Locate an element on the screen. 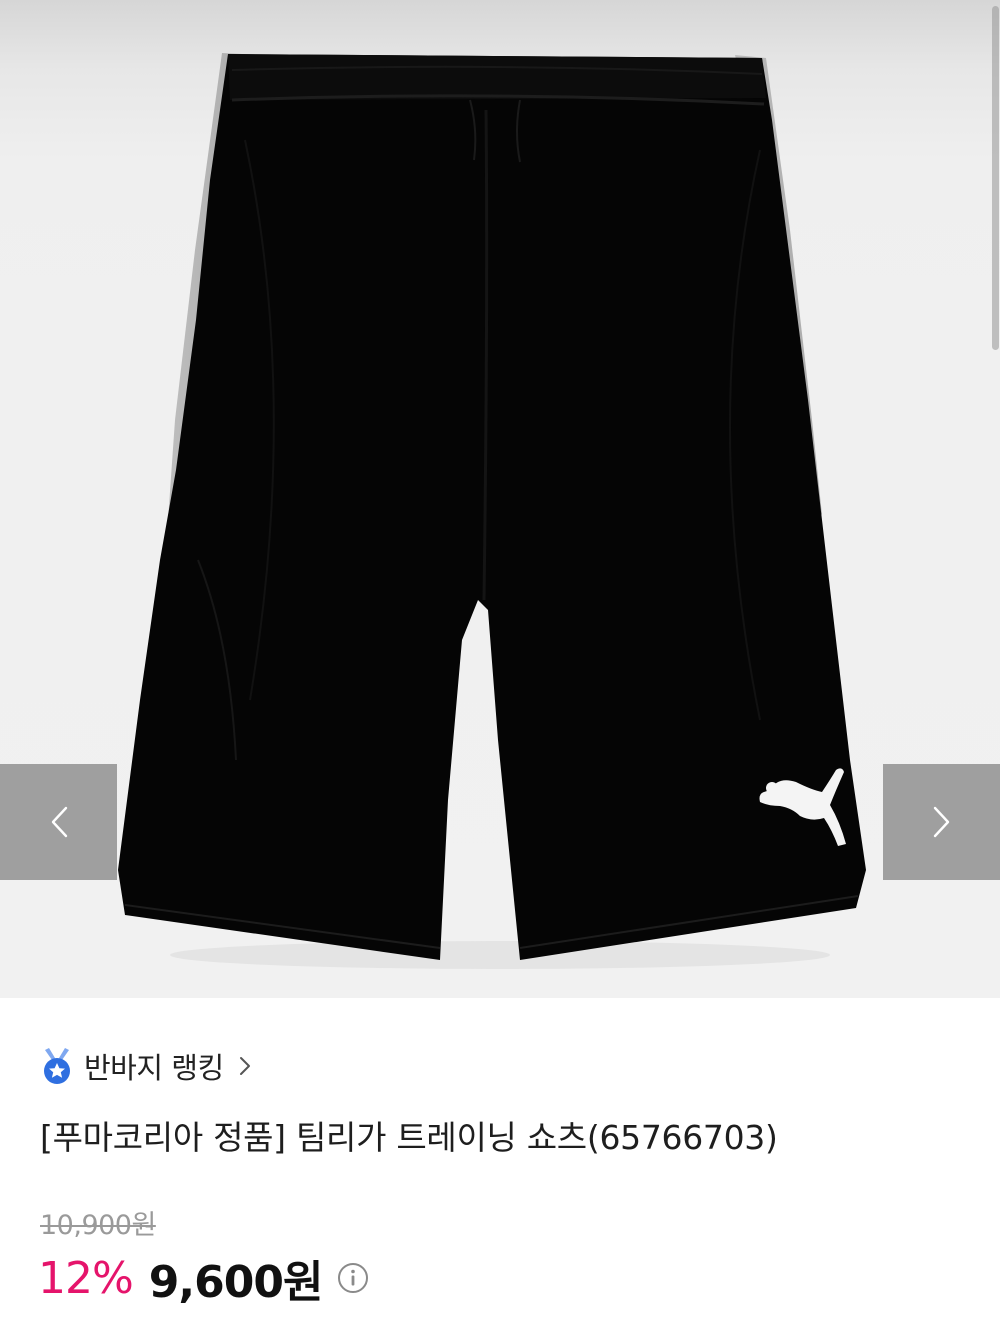 Image resolution: width=1000 pixels, height=1337 pixels. chevron-left-icon is located at coordinates (59, 822).